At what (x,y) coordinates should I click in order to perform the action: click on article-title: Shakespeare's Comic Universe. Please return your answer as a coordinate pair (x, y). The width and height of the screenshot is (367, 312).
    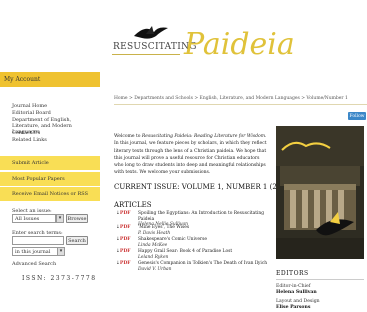
    Looking at the image, I should click on (172, 239).